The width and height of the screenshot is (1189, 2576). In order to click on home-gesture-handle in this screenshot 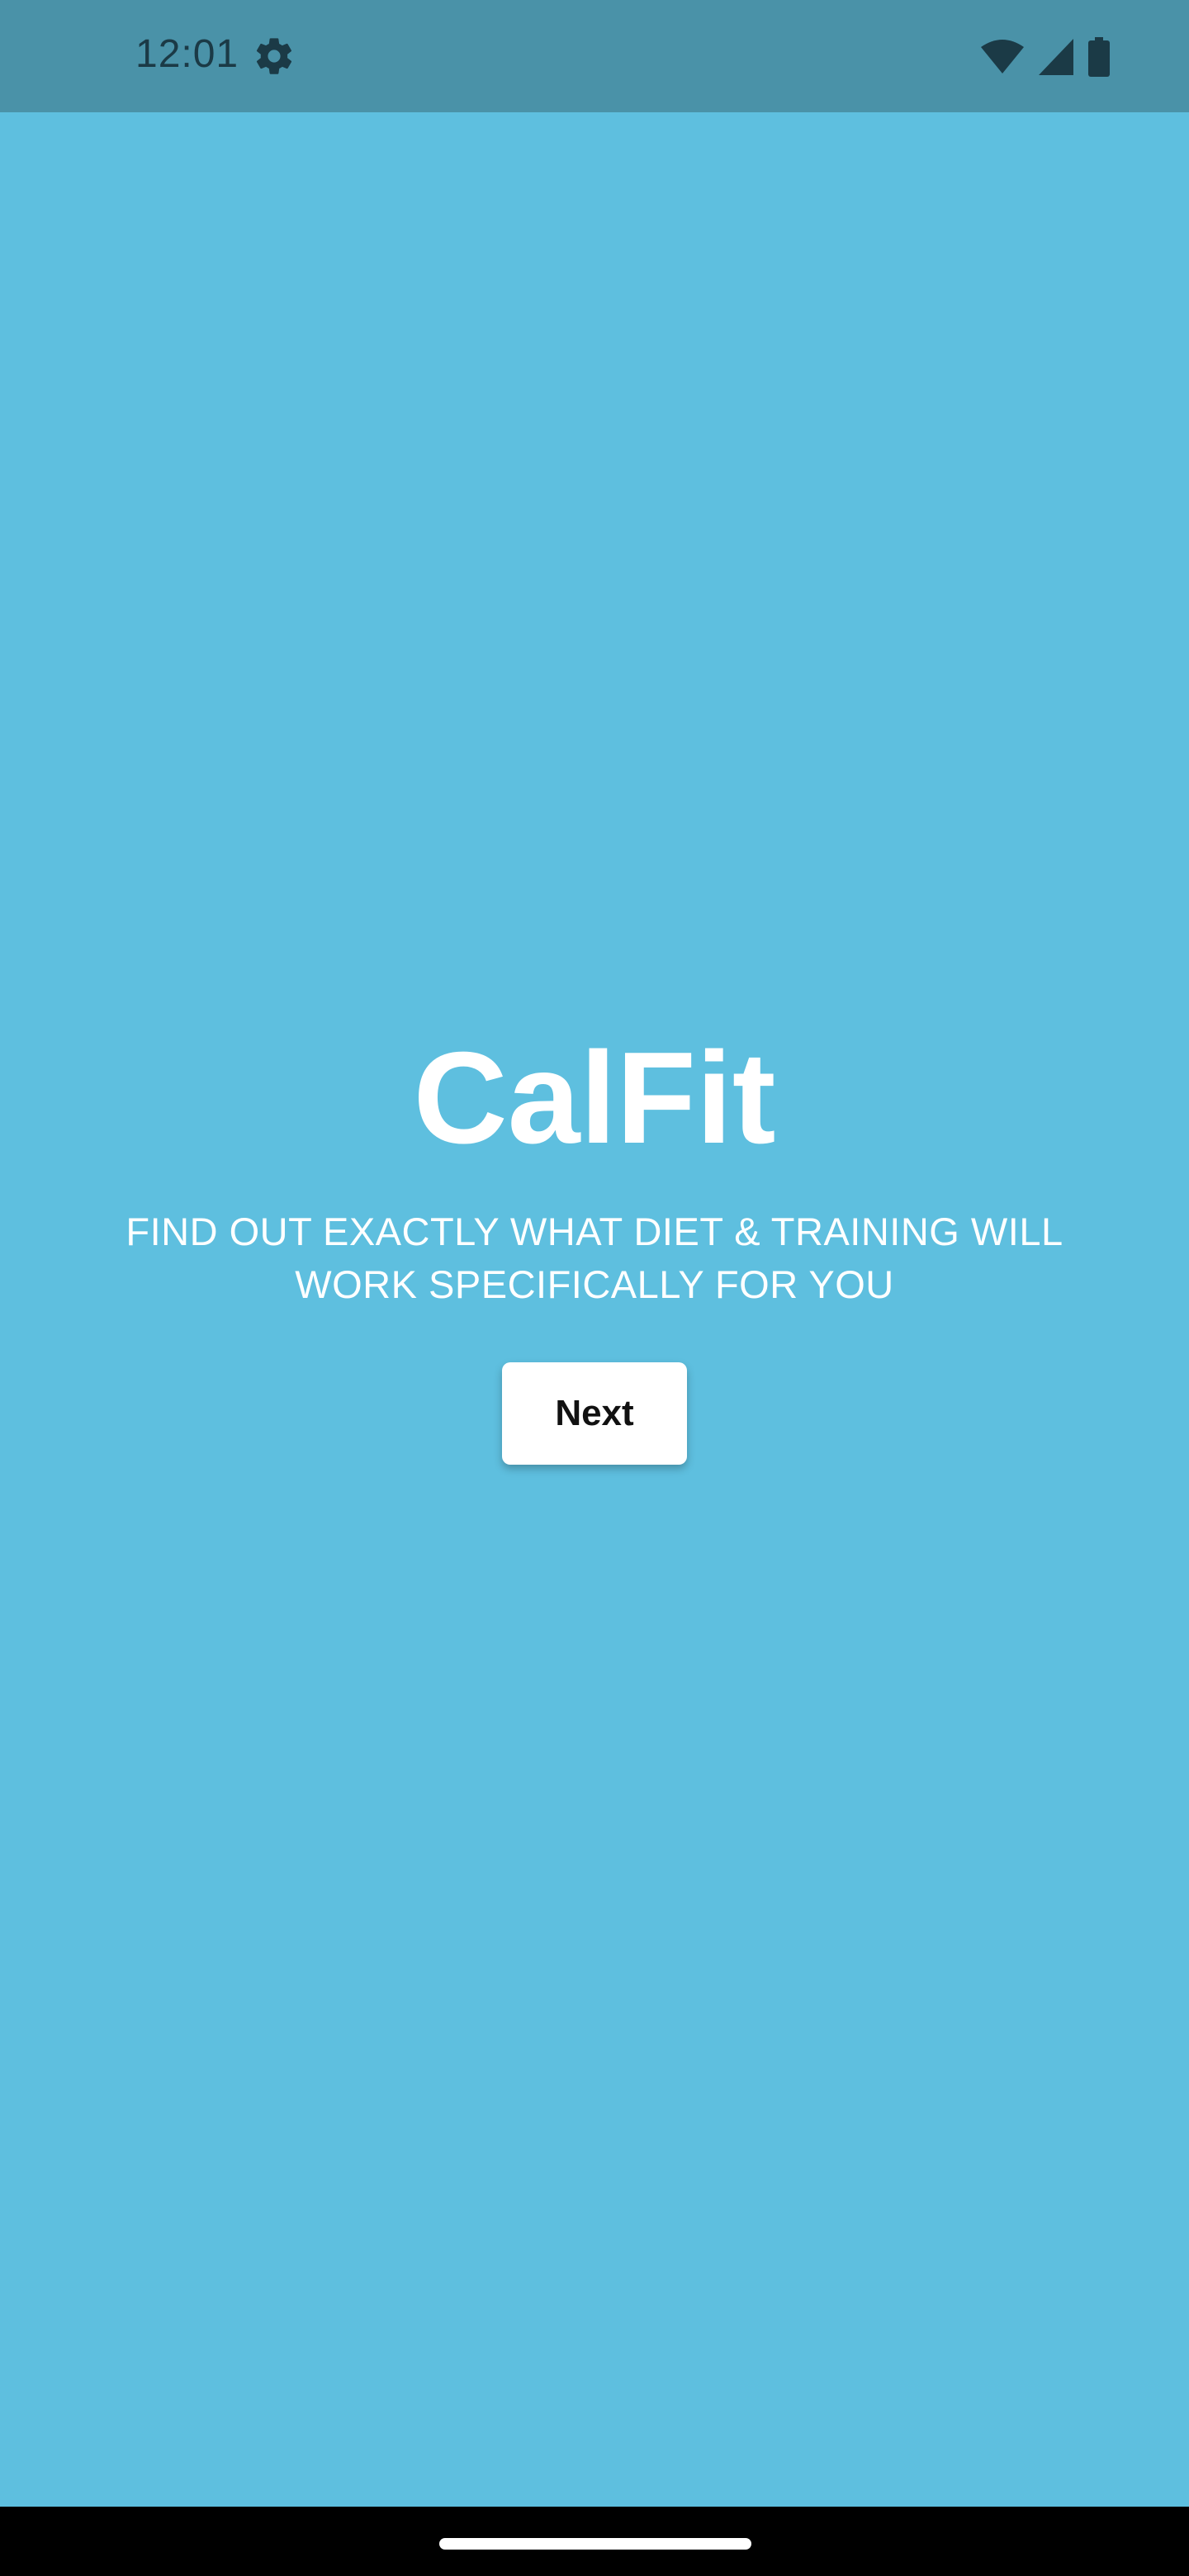, I will do `click(595, 2544)`.